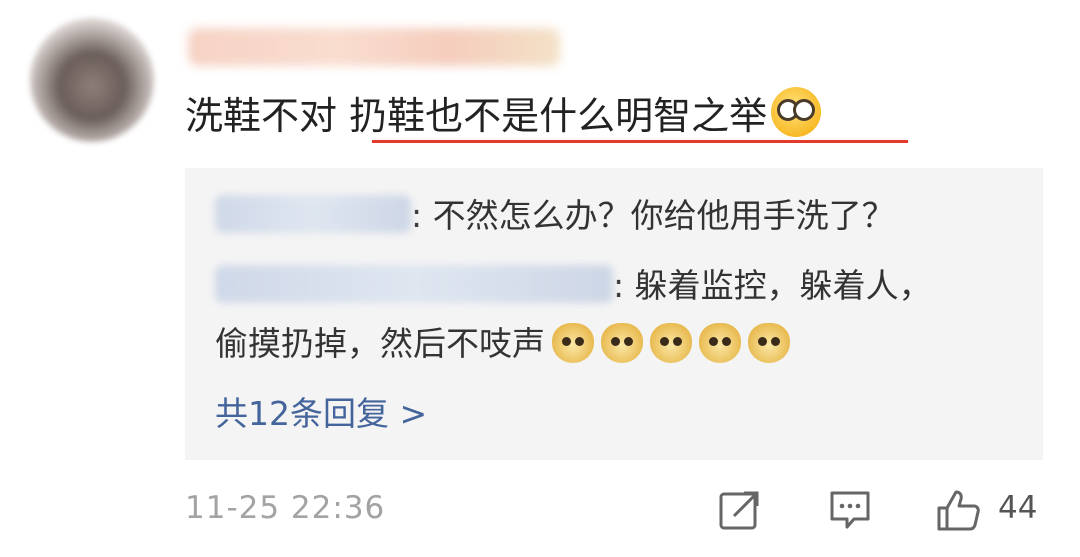  Describe the element at coordinates (558, 116) in the screenshot. I see `comment-text-underlined: 扔鞋也不是什么明智之举` at that location.